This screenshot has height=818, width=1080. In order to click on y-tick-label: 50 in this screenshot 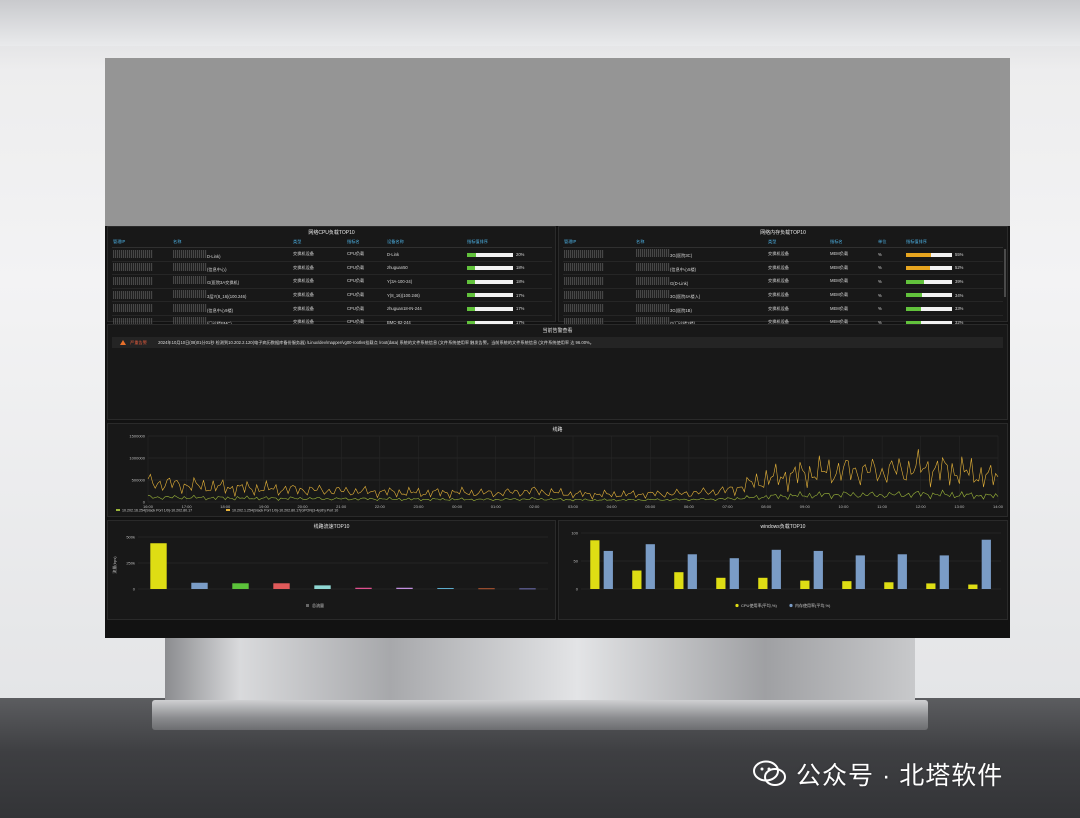, I will do `click(576, 561)`.